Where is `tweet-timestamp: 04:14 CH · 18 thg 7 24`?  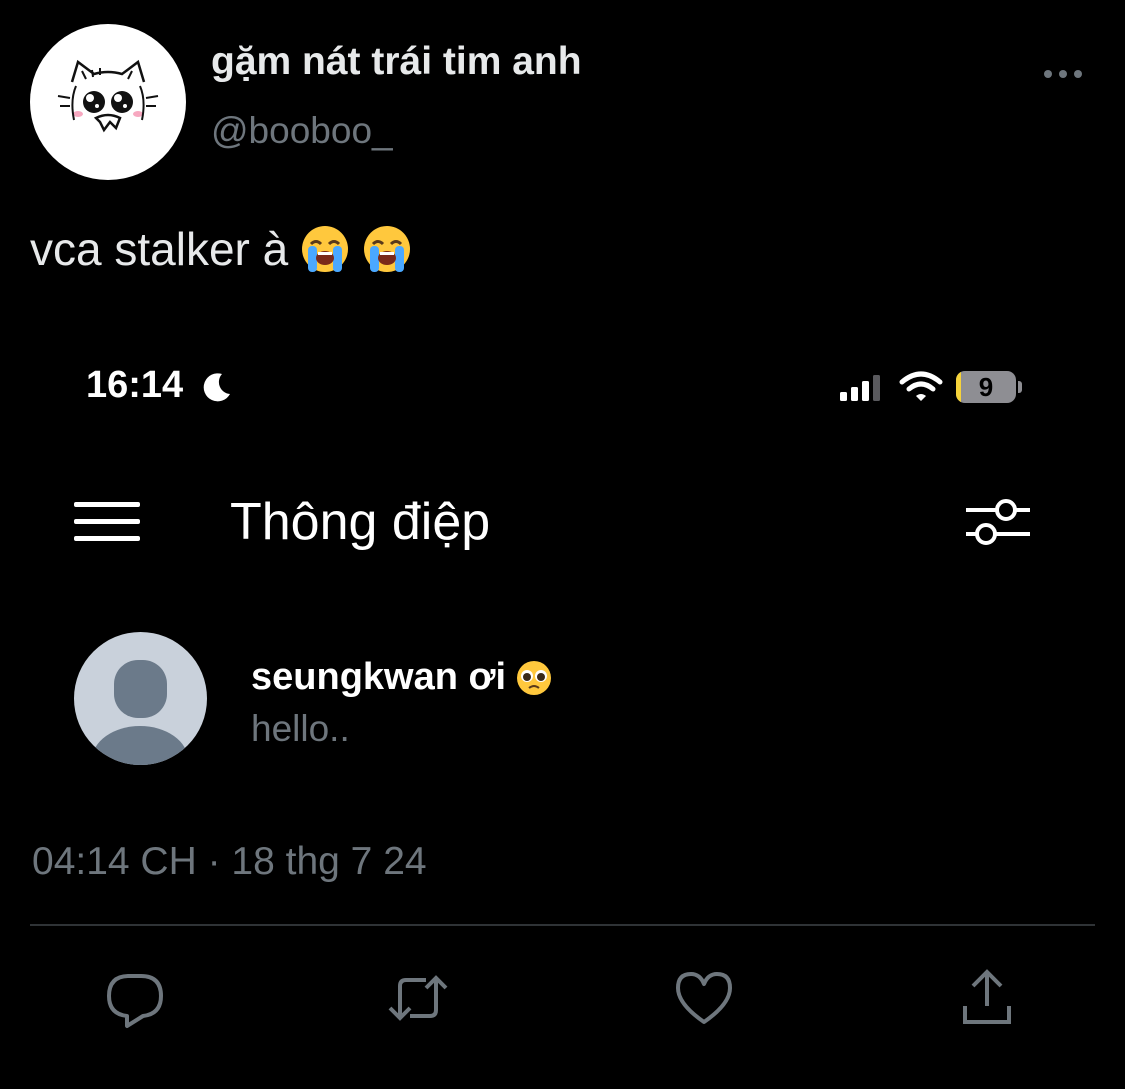
tweet-timestamp: 04:14 CH · 18 thg 7 24 is located at coordinates (229, 862).